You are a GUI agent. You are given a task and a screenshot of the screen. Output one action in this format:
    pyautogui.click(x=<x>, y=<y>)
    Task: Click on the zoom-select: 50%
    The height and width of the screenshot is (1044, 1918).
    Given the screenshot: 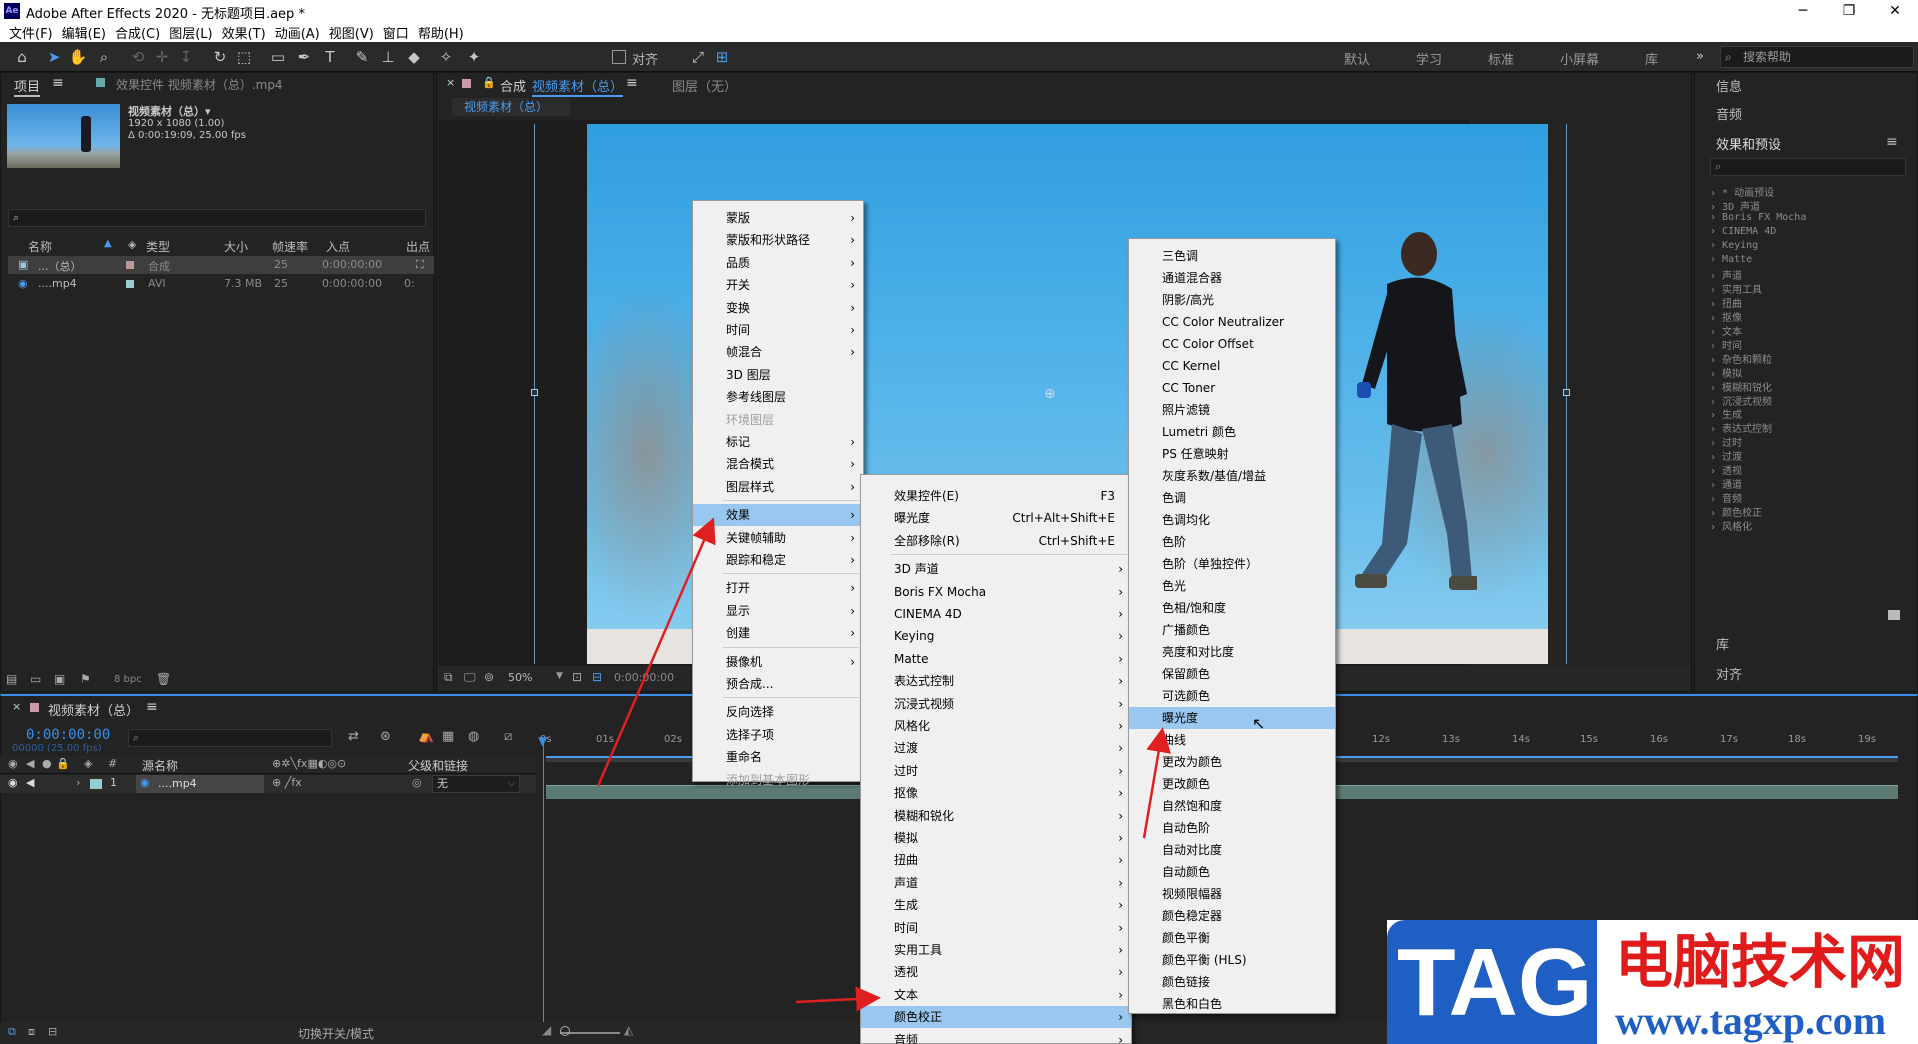 What is the action you would take?
    pyautogui.click(x=520, y=677)
    